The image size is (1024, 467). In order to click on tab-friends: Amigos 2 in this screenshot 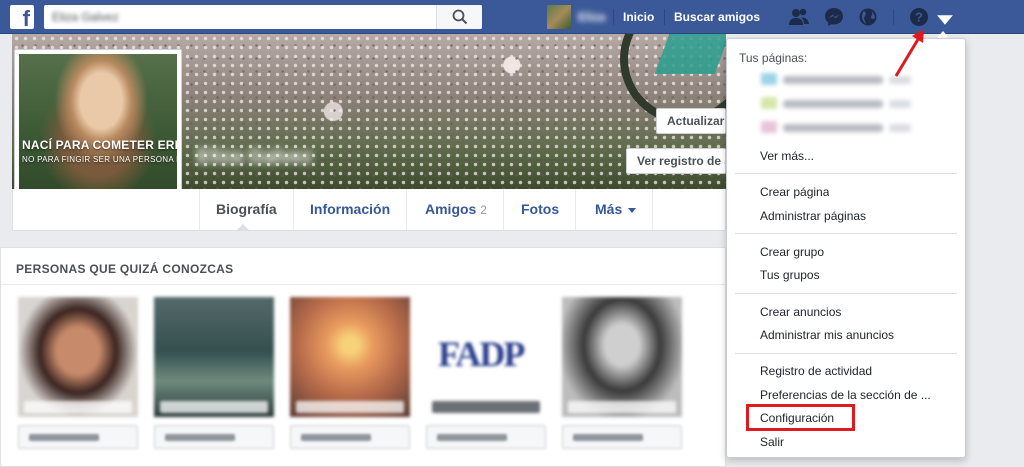, I will do `click(456, 209)`.